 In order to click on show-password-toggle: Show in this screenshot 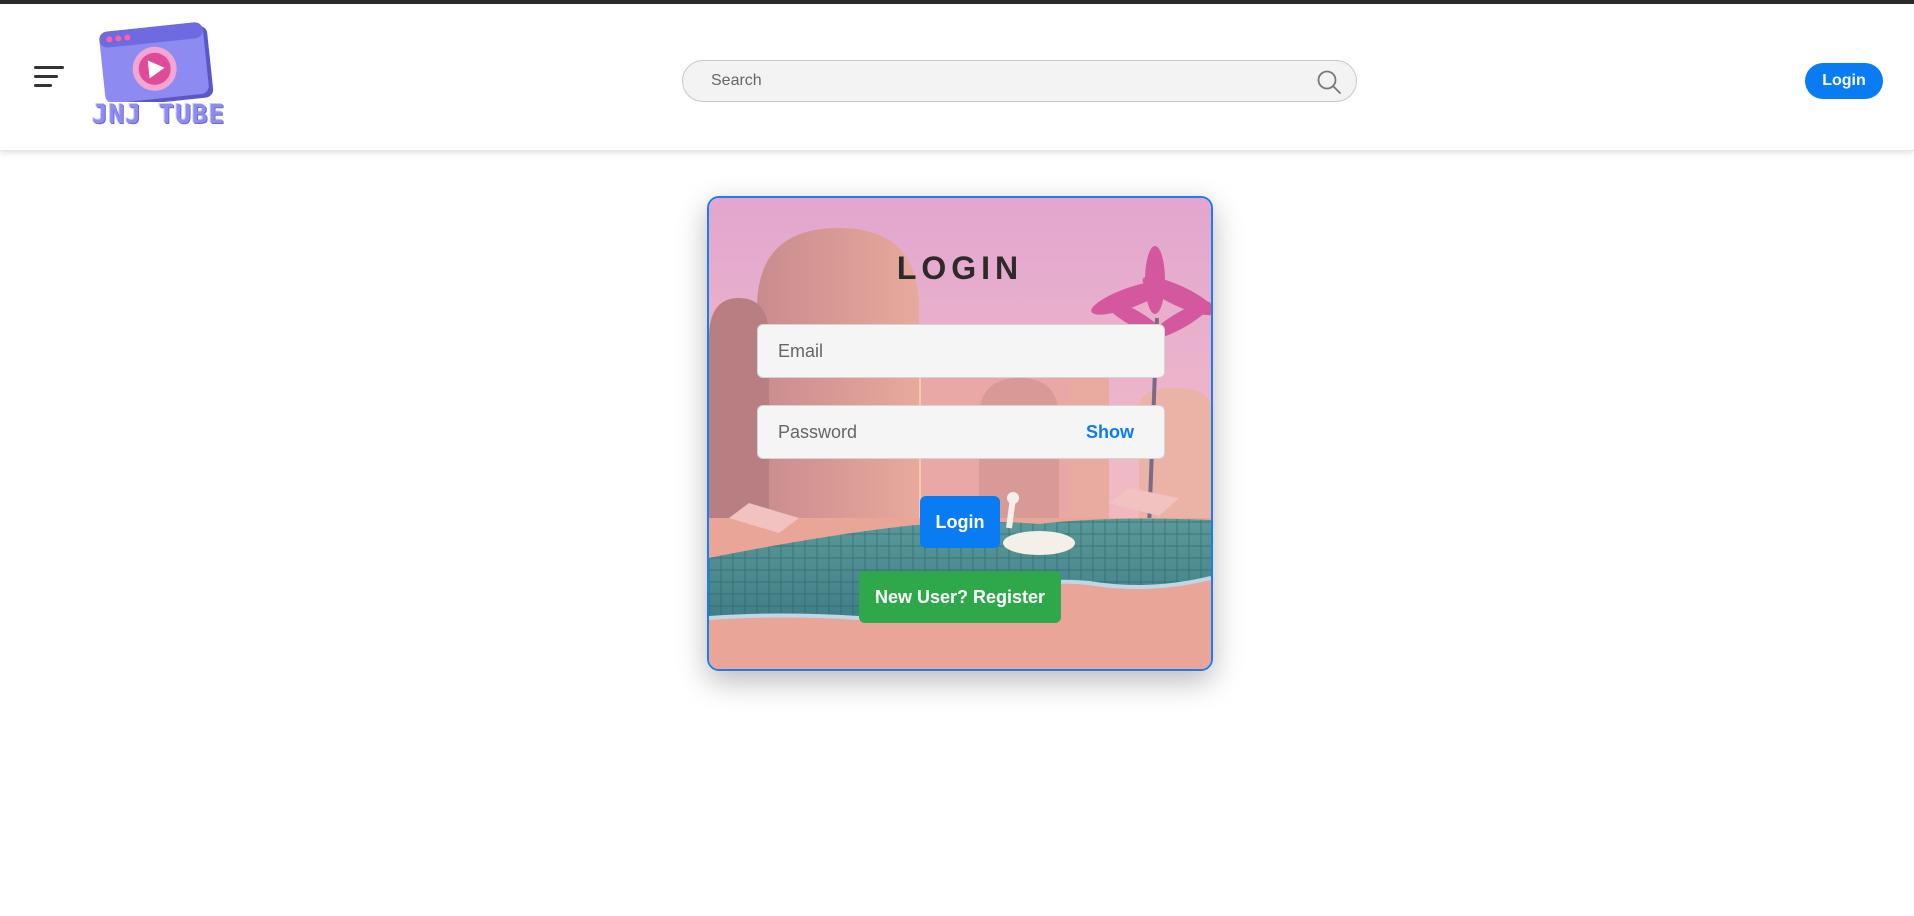, I will do `click(1110, 432)`.